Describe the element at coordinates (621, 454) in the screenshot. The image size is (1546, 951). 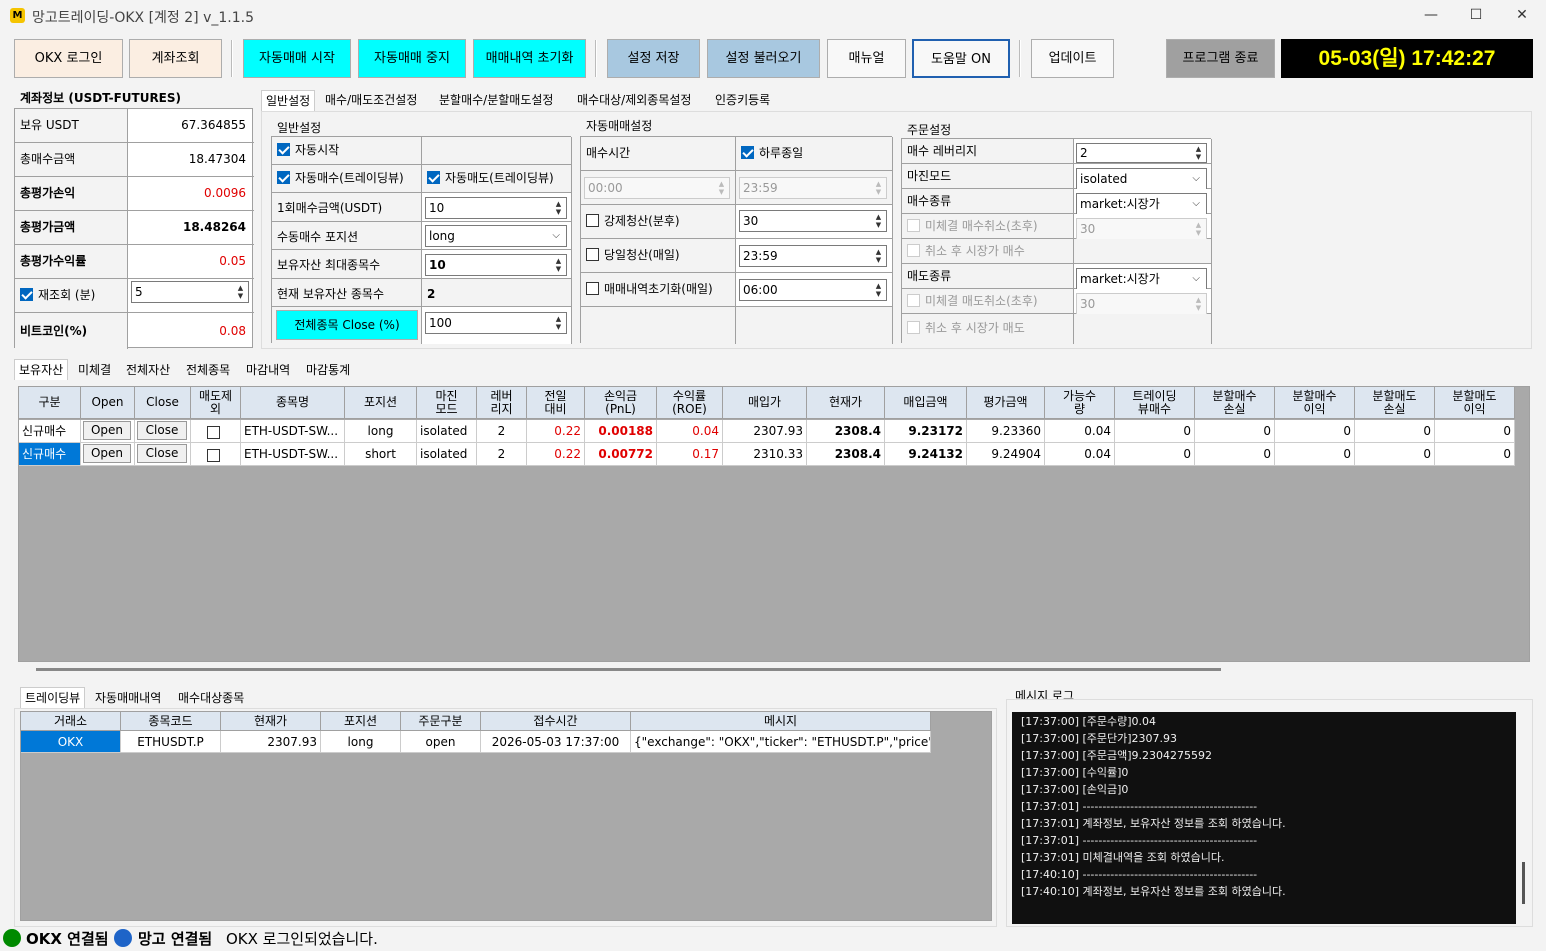
I see `holdings-cell: 0.00772` at that location.